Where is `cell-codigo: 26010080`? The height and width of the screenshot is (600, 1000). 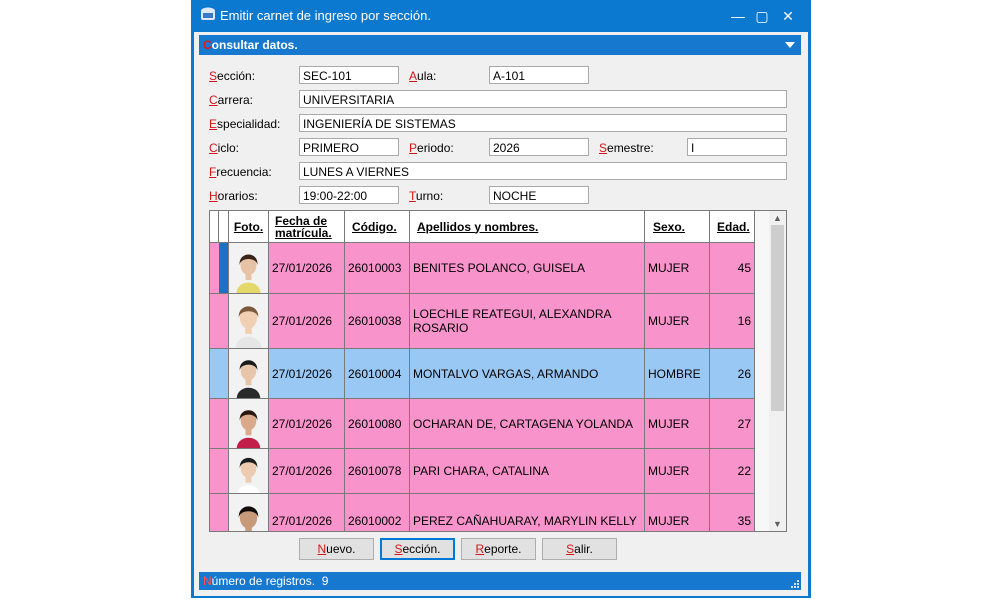
cell-codigo: 26010080 is located at coordinates (377, 424).